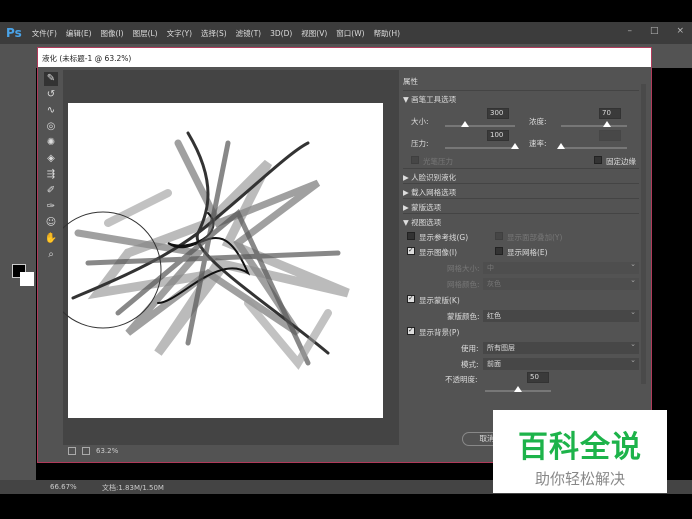 This screenshot has width=692, height=519. Describe the element at coordinates (51, 95) in the screenshot. I see `reconstruct-tool-icon: ↺` at that location.